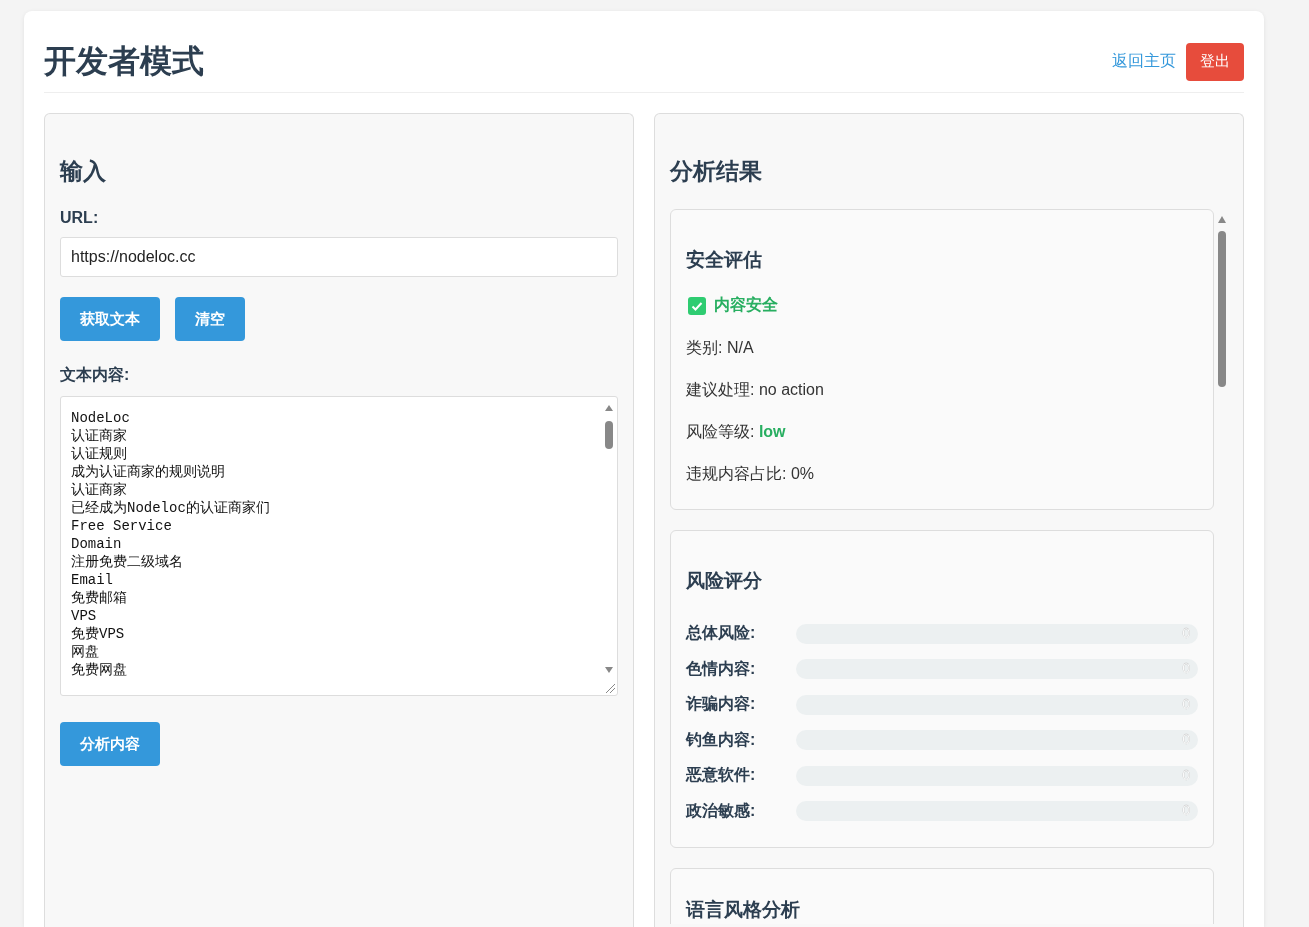  I want to click on card-title: 安全评估, so click(724, 260).